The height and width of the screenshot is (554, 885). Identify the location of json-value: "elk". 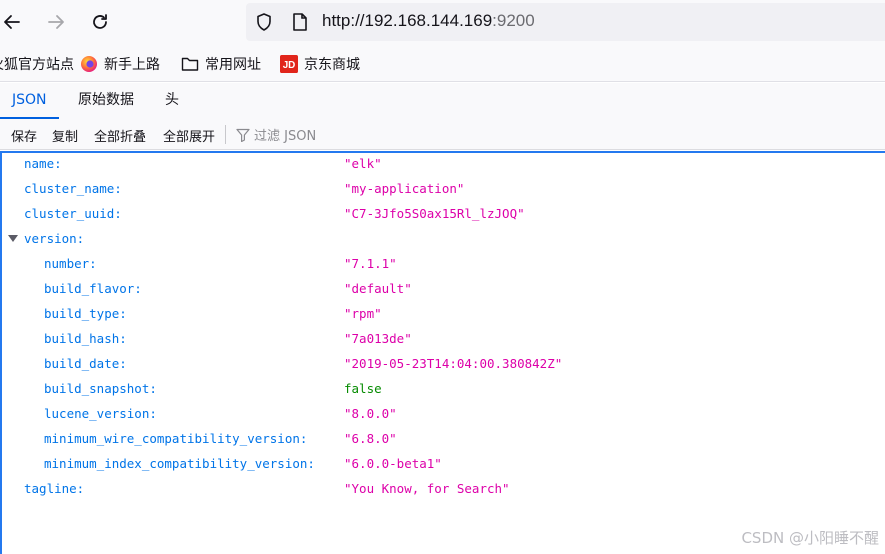
(363, 163).